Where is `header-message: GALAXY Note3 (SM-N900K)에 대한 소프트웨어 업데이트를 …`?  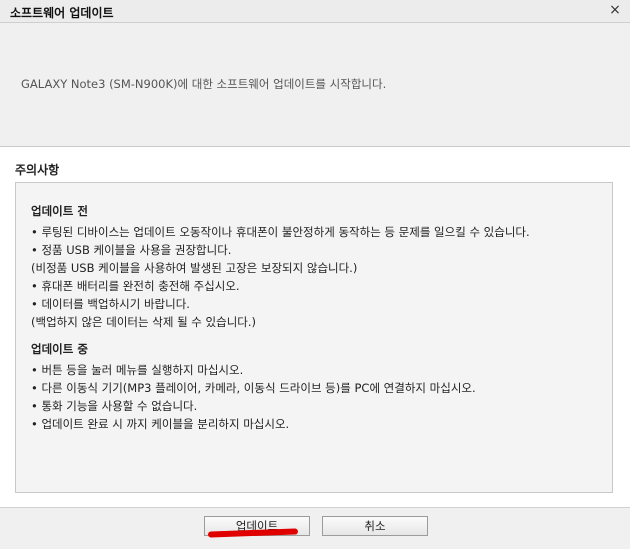 header-message: GALAXY Note3 (SM-N900K)에 대한 소프트웨어 업데이트를 … is located at coordinates (204, 84).